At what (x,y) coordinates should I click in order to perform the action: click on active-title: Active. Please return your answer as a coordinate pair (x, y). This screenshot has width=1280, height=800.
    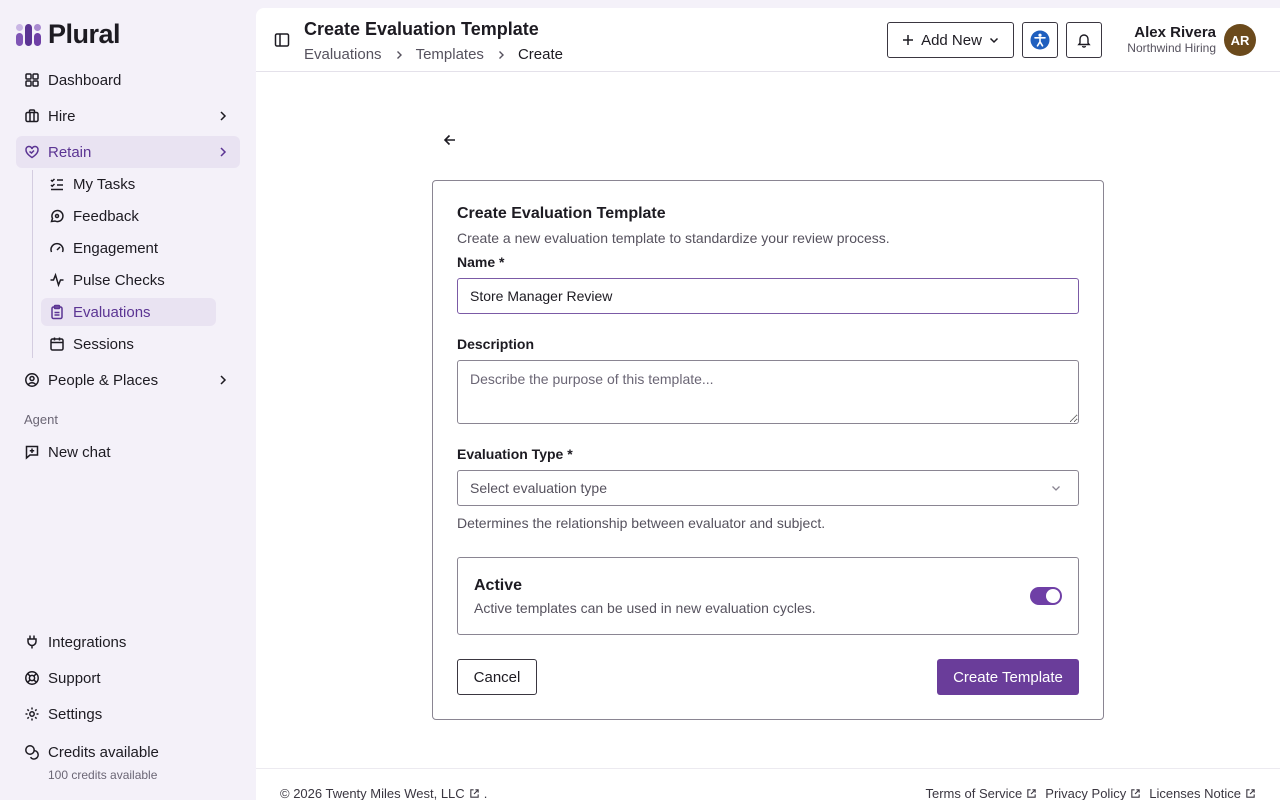
    Looking at the image, I should click on (498, 585).